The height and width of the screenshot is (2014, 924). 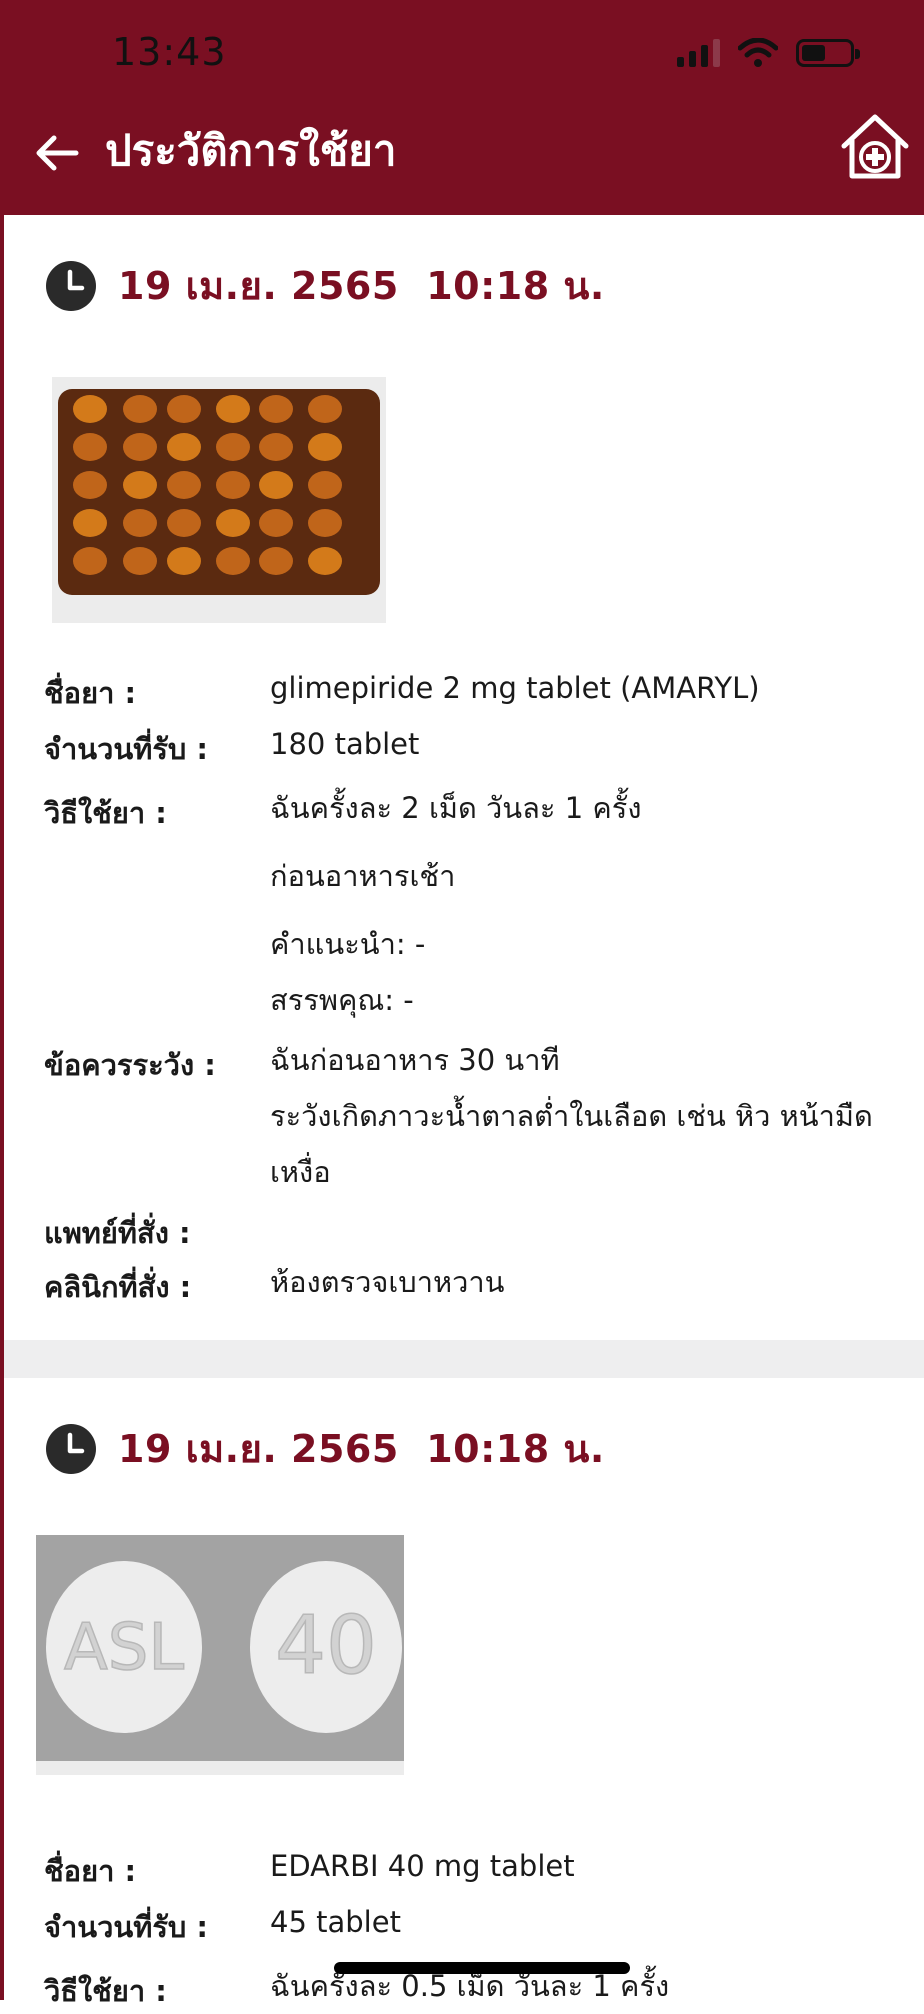 What do you see at coordinates (2, 1000) in the screenshot?
I see `frame-edge` at bounding box center [2, 1000].